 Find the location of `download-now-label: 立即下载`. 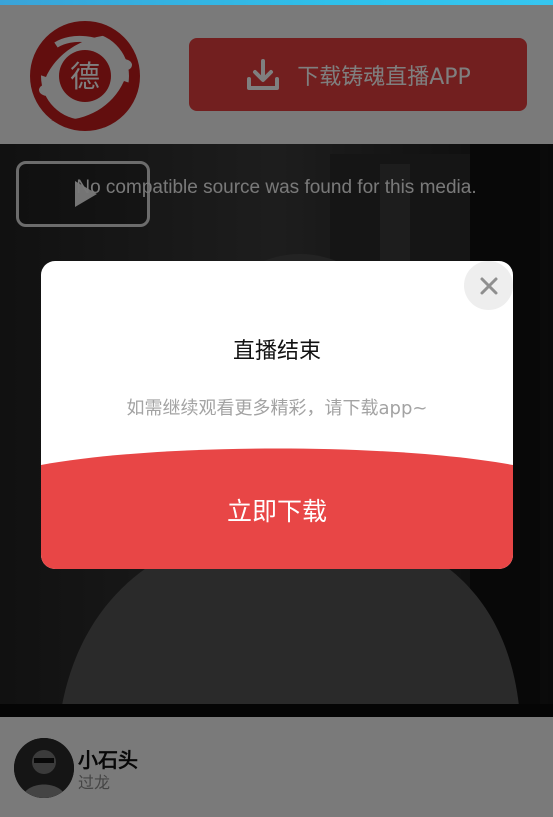

download-now-label: 立即下载 is located at coordinates (276, 511).